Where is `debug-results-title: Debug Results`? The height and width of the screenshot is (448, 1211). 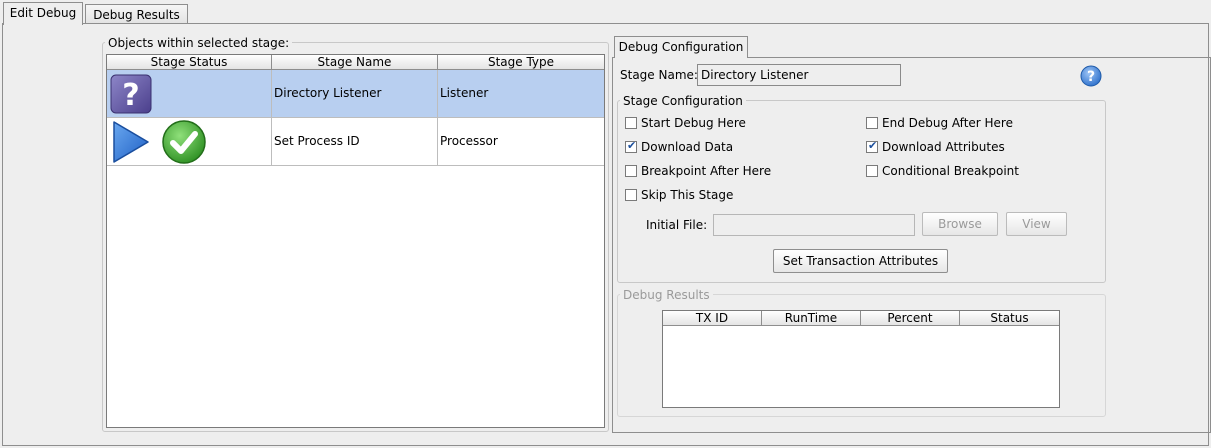 debug-results-title: Debug Results is located at coordinates (666, 295).